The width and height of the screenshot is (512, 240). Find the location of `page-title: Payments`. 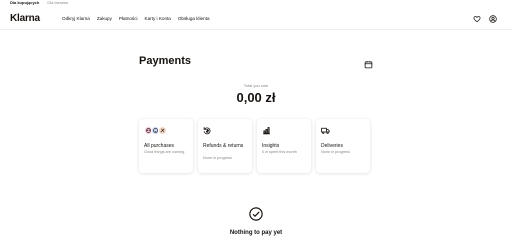

page-title: Payments is located at coordinates (165, 61).